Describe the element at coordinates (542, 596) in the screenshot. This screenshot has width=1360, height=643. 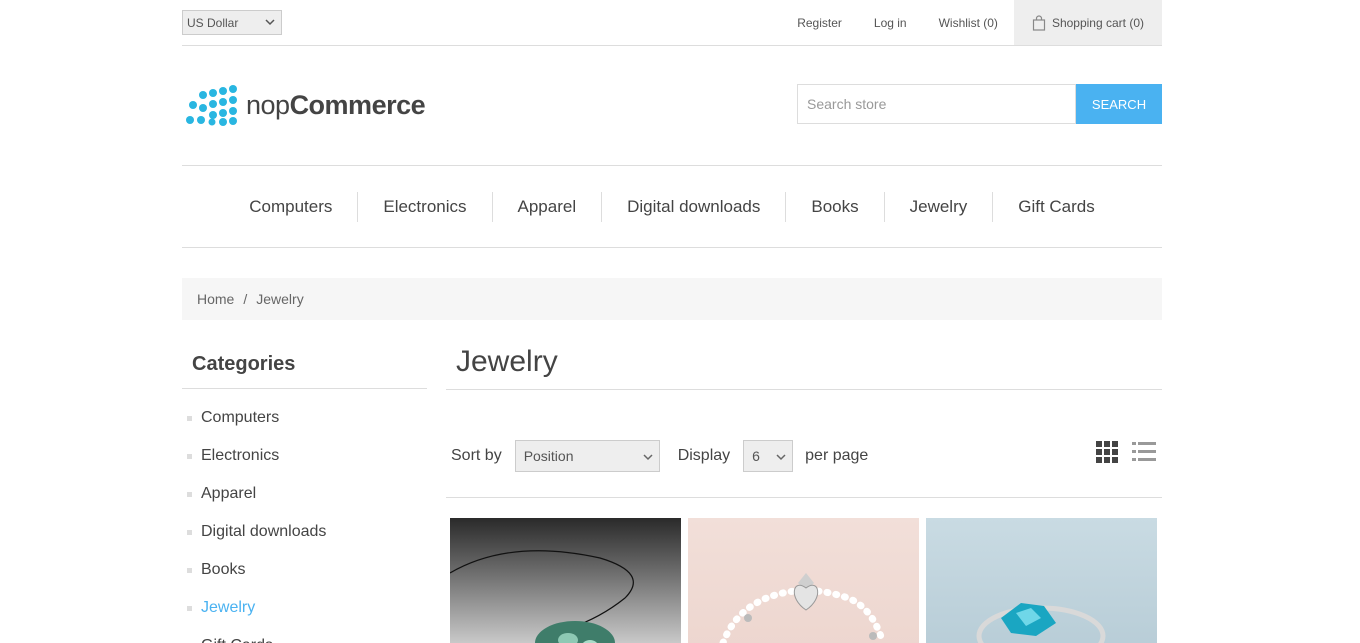
I see `necklace-image` at that location.